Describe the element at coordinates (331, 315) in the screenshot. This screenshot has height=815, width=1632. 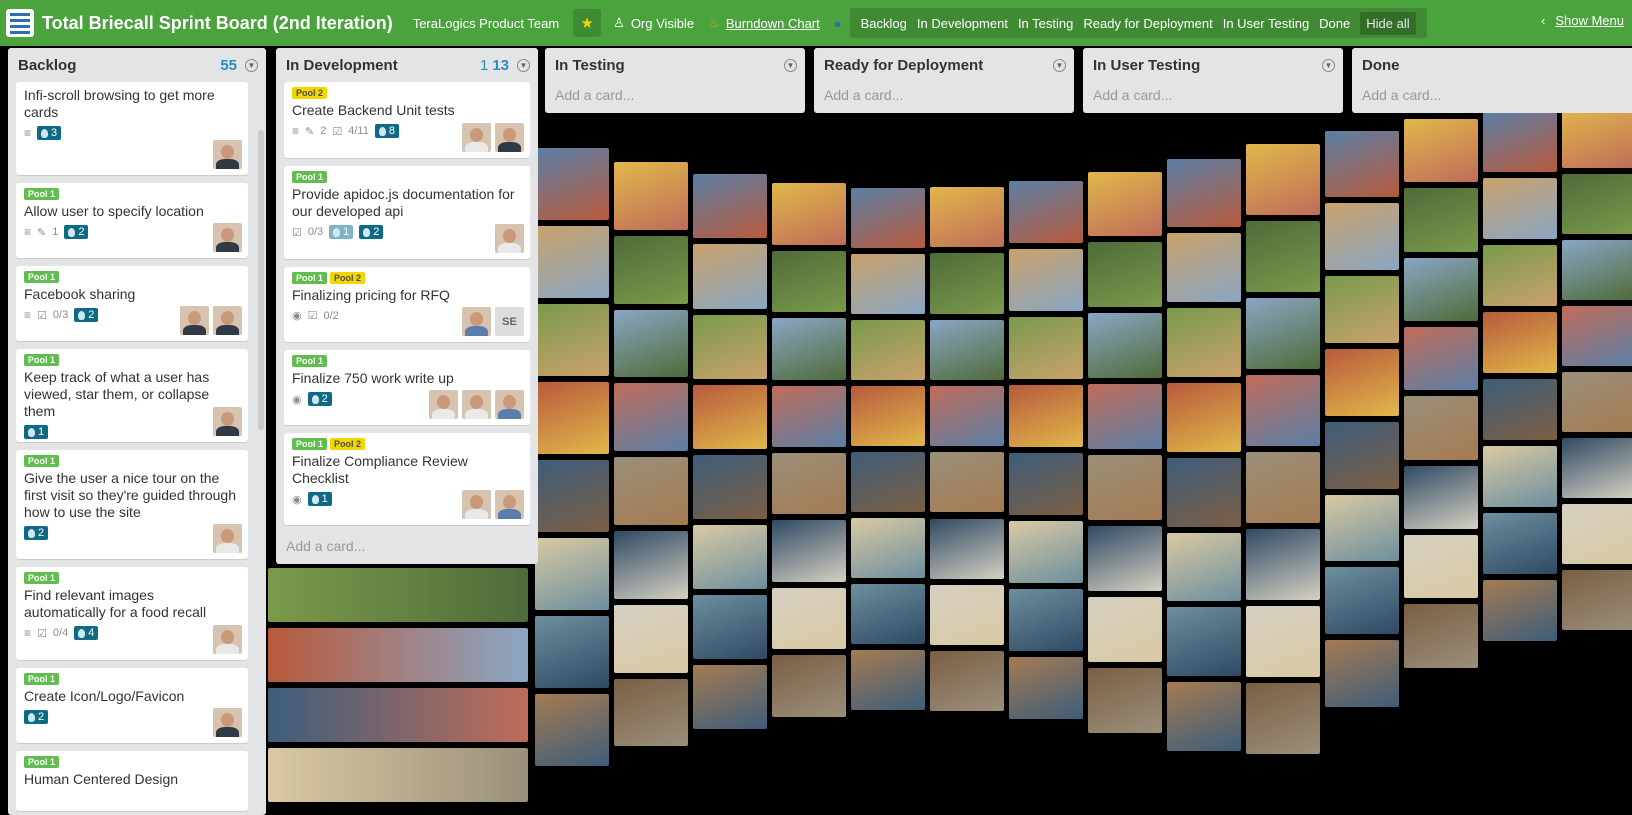
I see `checklist-count: 0/2` at that location.